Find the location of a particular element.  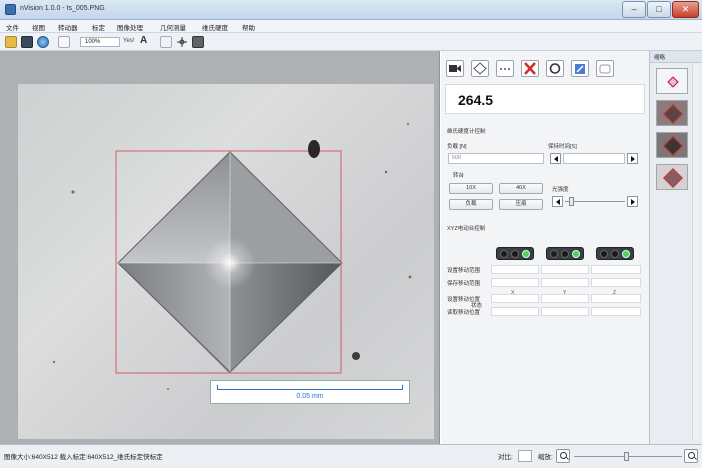

x-save-cell is located at coordinates (515, 282).